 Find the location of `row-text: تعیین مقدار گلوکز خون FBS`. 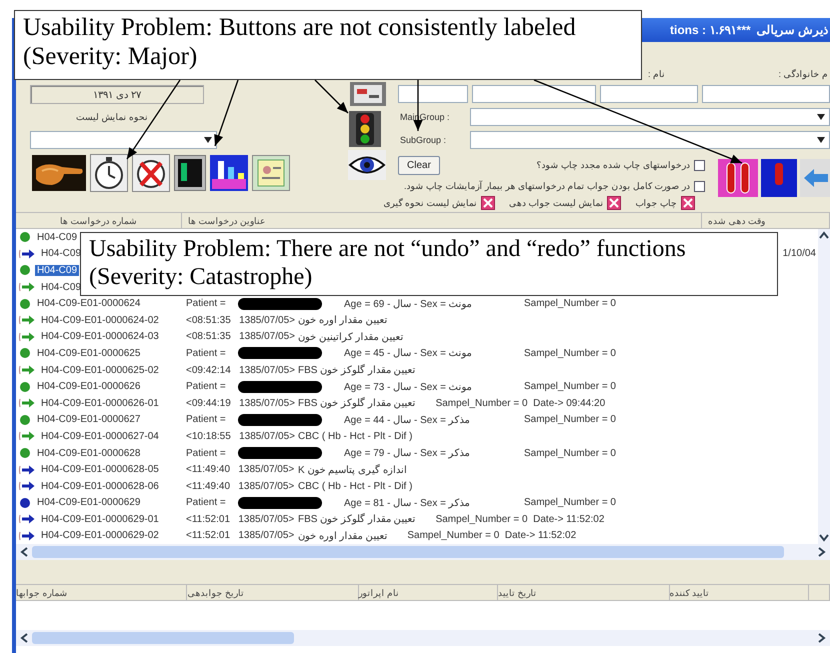

row-text: تعیین مقدار گلوکز خون FBS is located at coordinates (357, 370).